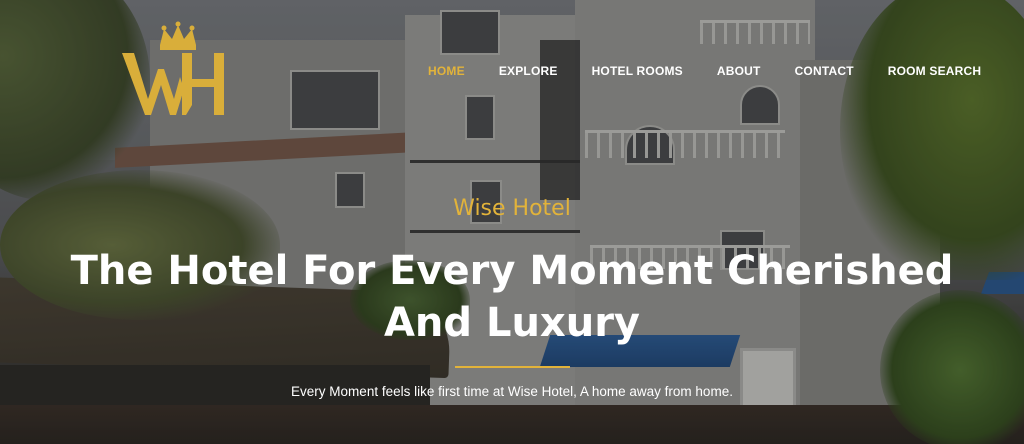  I want to click on nav-item-hotel-rooms: HOTEL ROOMS, so click(637, 71).